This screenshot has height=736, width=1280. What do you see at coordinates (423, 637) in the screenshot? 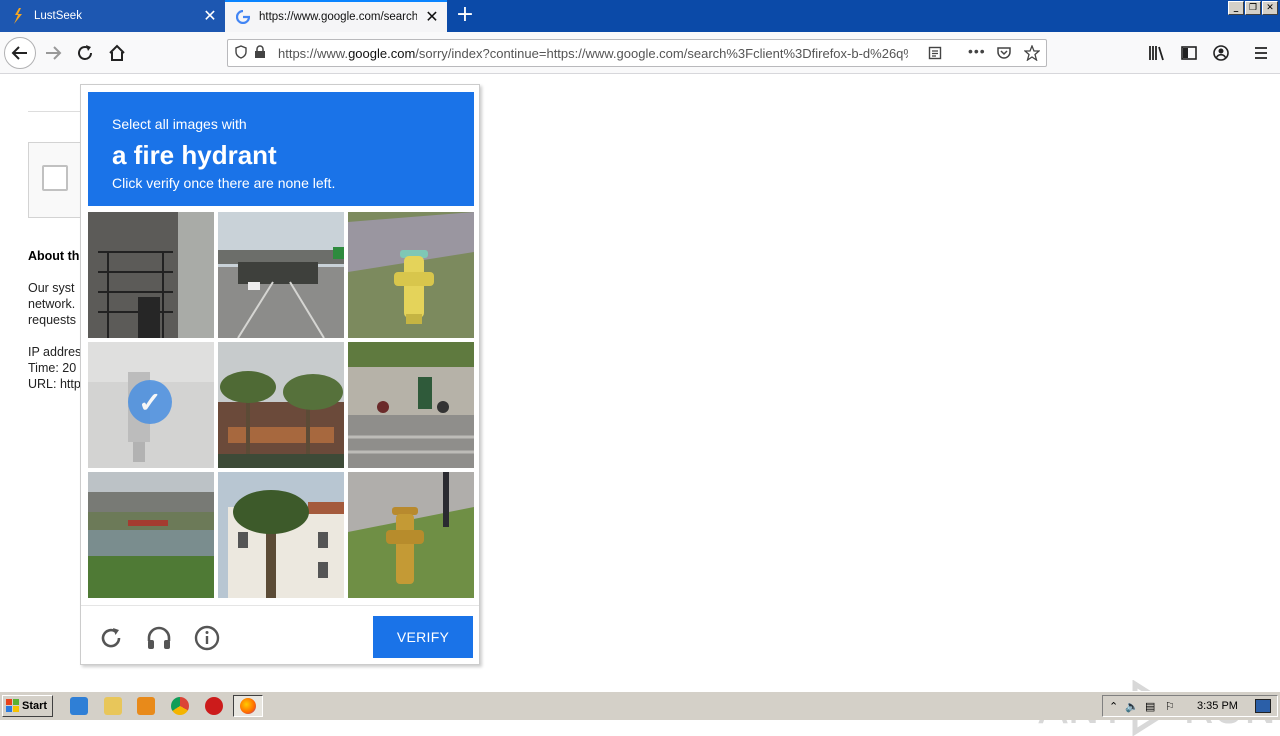
I see `verify-button: VERIFY` at bounding box center [423, 637].